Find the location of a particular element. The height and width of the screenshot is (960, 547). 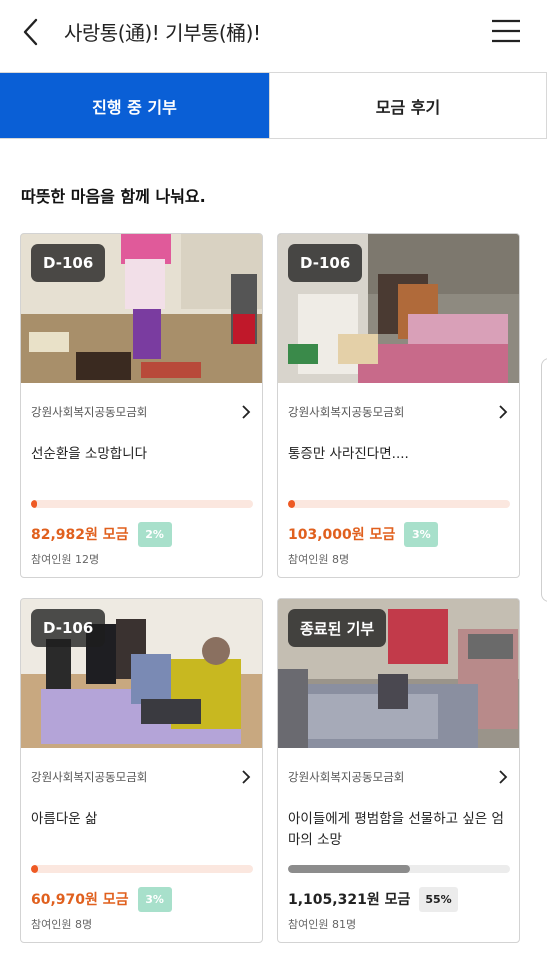

ended-badge: 종료된 기부 is located at coordinates (337, 628).